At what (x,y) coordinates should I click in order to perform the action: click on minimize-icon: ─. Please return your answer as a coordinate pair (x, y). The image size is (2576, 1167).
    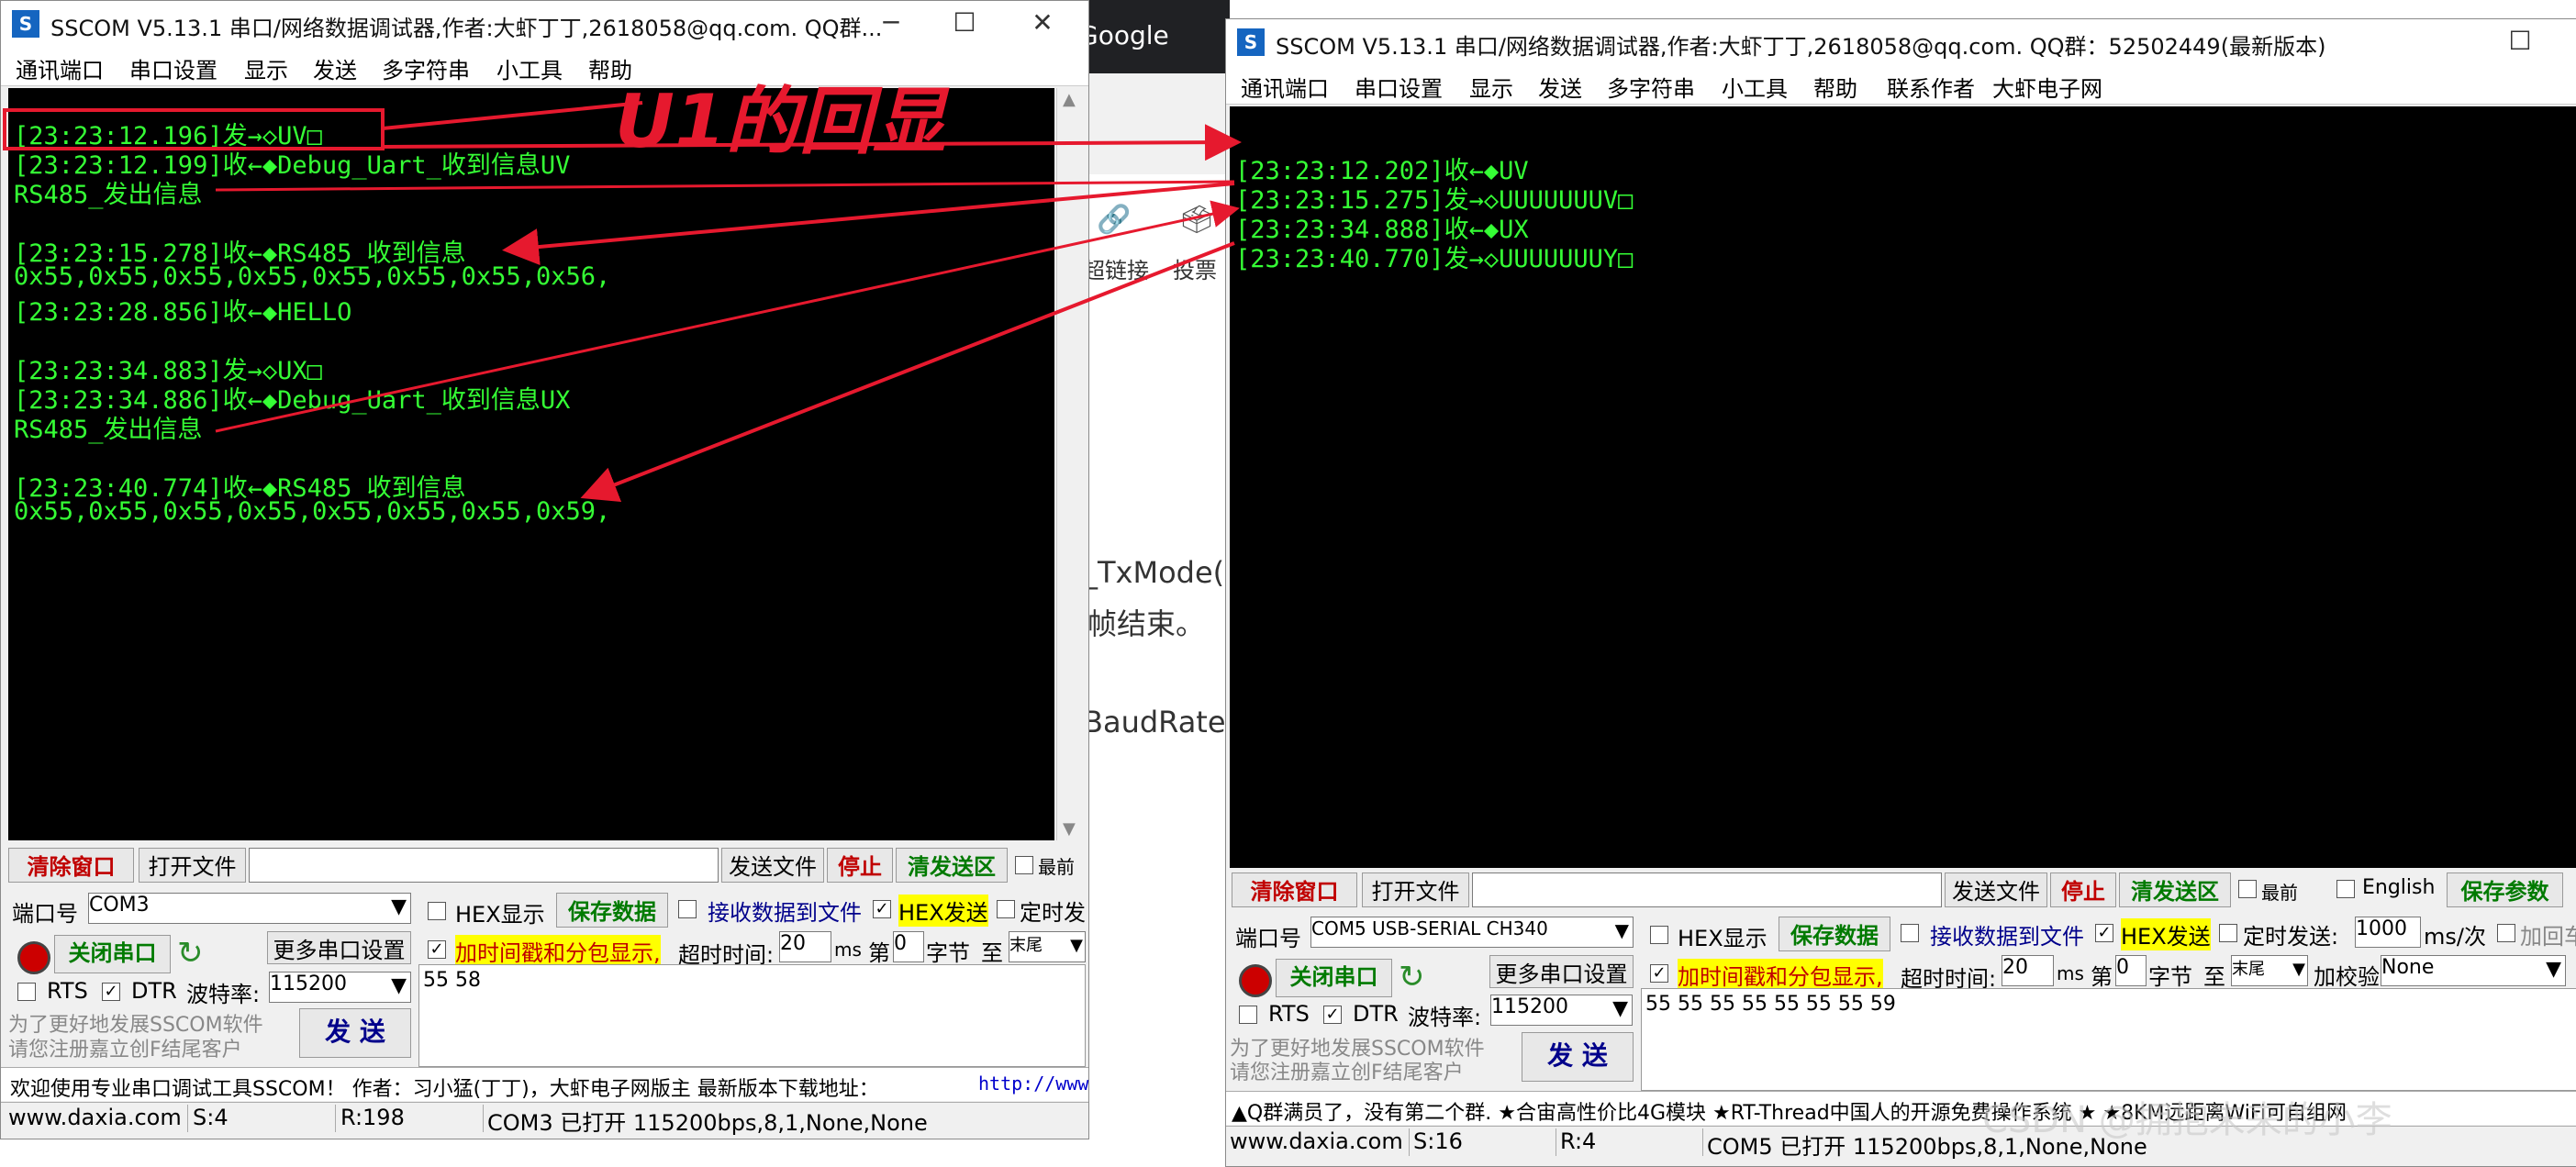
    Looking at the image, I should click on (891, 23).